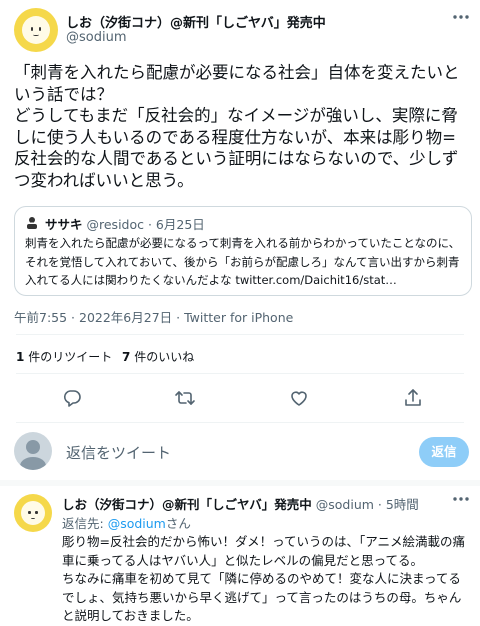 The width and height of the screenshot is (480, 626). Describe the element at coordinates (36, 30) in the screenshot. I see `author-avatar` at that location.